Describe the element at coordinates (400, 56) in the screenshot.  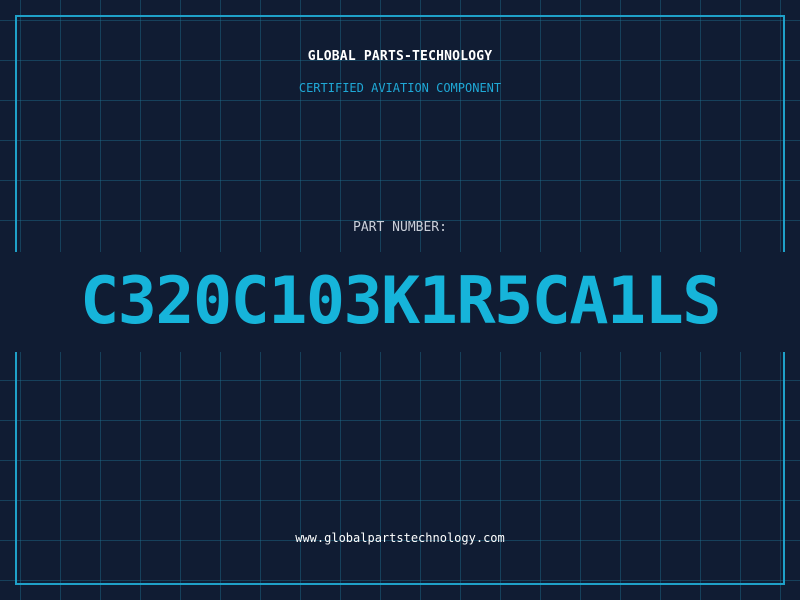
I see `company-name: GLOBAL PARTS-TECHNOLOGY` at that location.